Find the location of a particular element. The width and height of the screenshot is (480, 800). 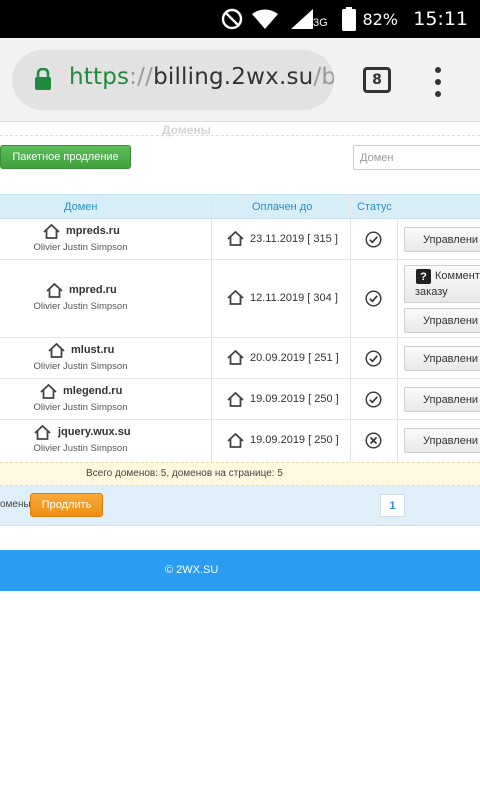

domain-name: mpred.ru is located at coordinates (93, 290).